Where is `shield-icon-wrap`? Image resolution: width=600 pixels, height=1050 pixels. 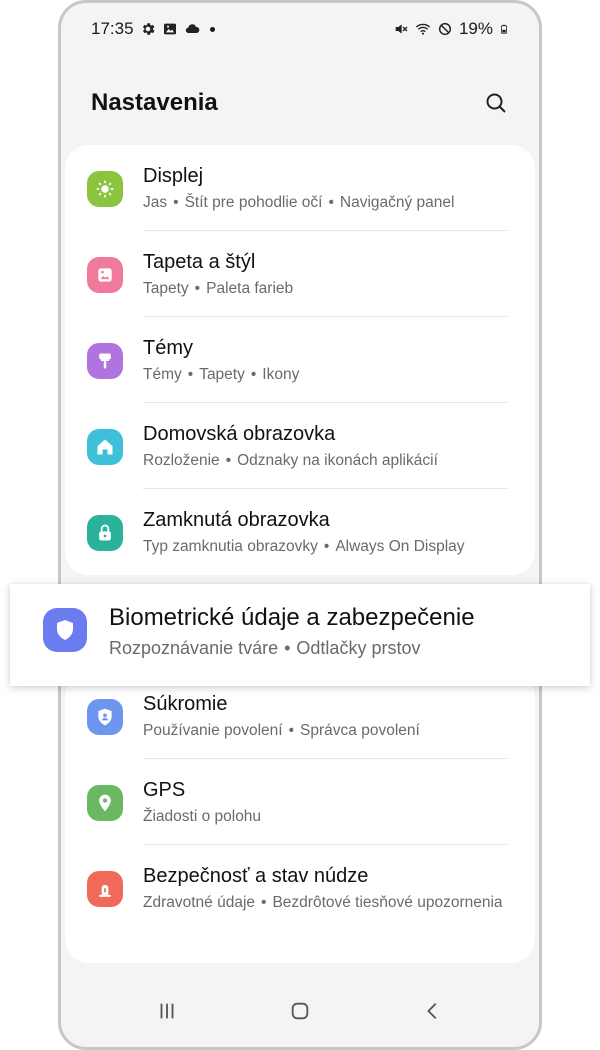 shield-icon-wrap is located at coordinates (65, 630).